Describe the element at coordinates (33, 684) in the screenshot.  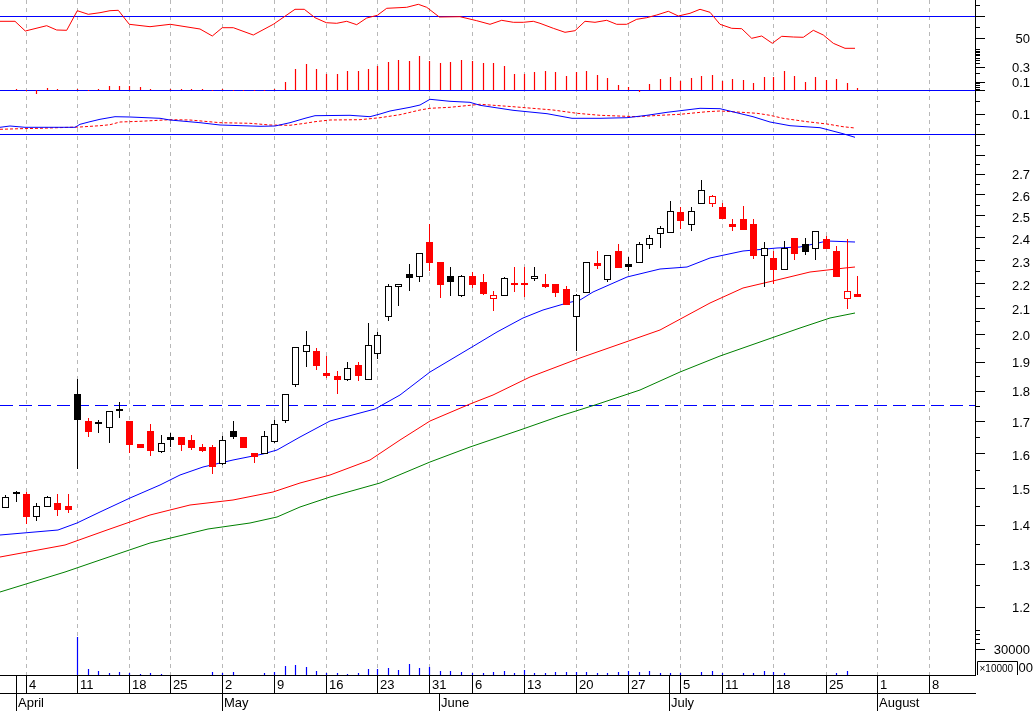
I see `date-label: 4` at that location.